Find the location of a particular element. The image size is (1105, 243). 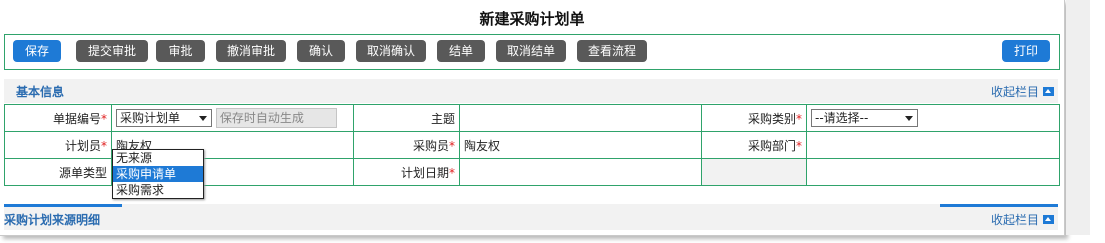

purchaser-value: 陶友权 is located at coordinates (580, 145).